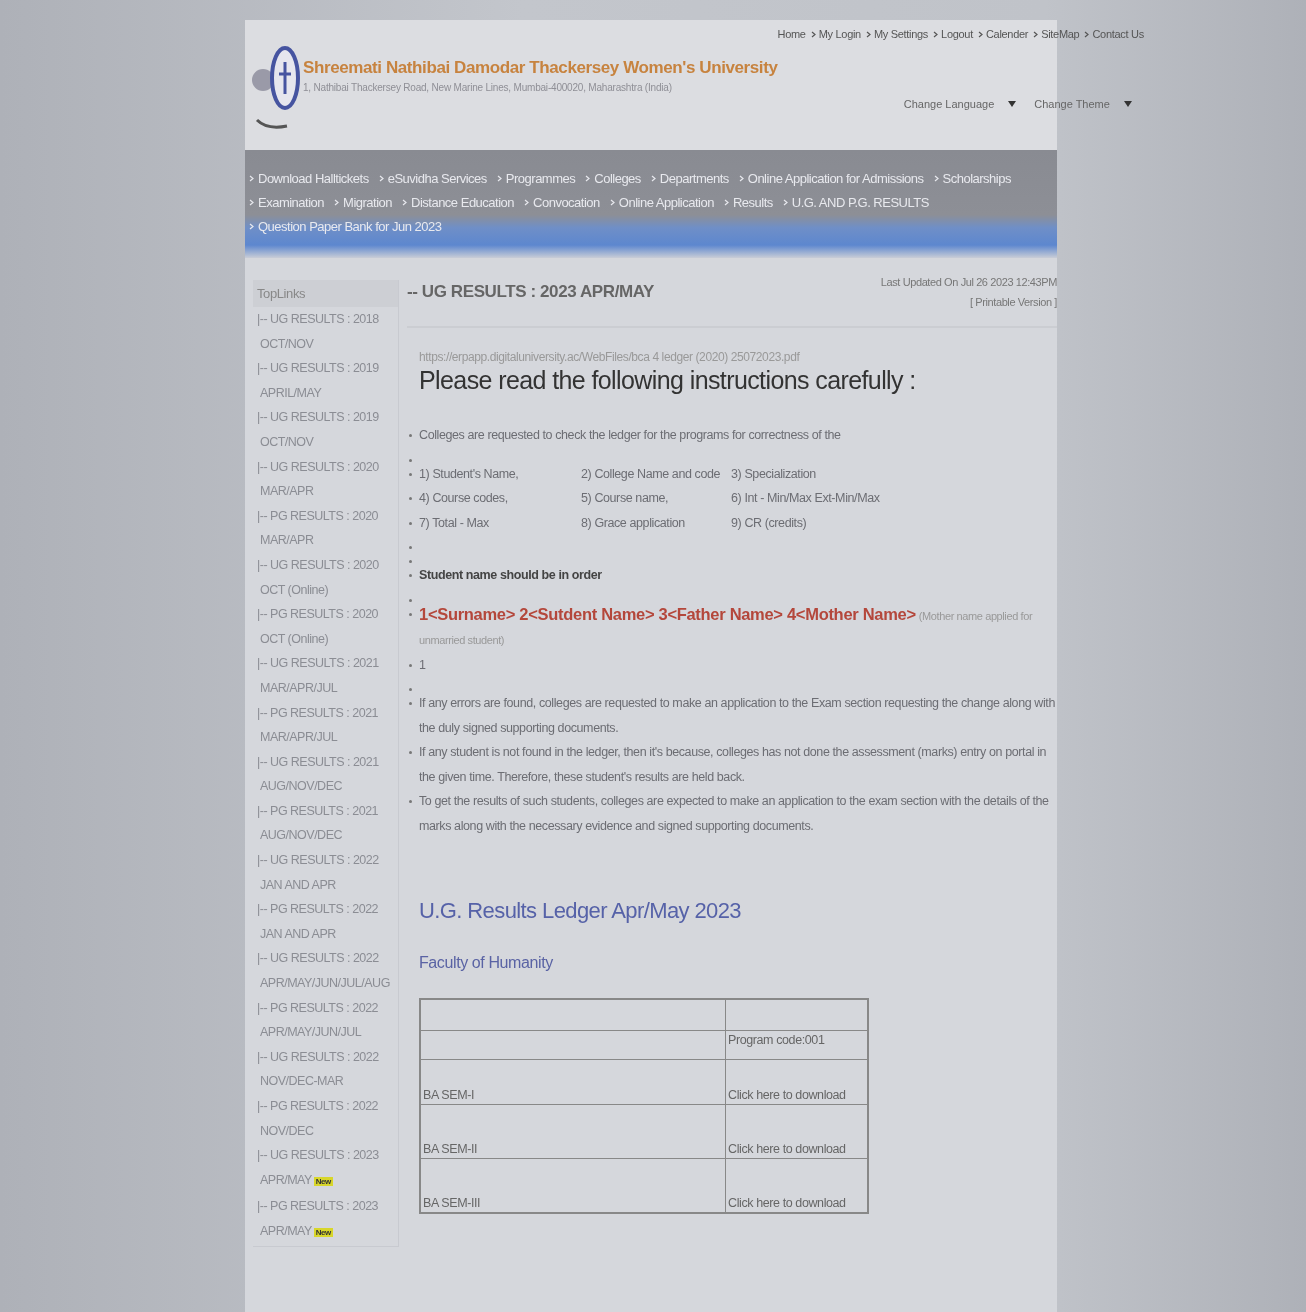  Describe the element at coordinates (613, 178) in the screenshot. I see `menu-link: Colleges` at that location.